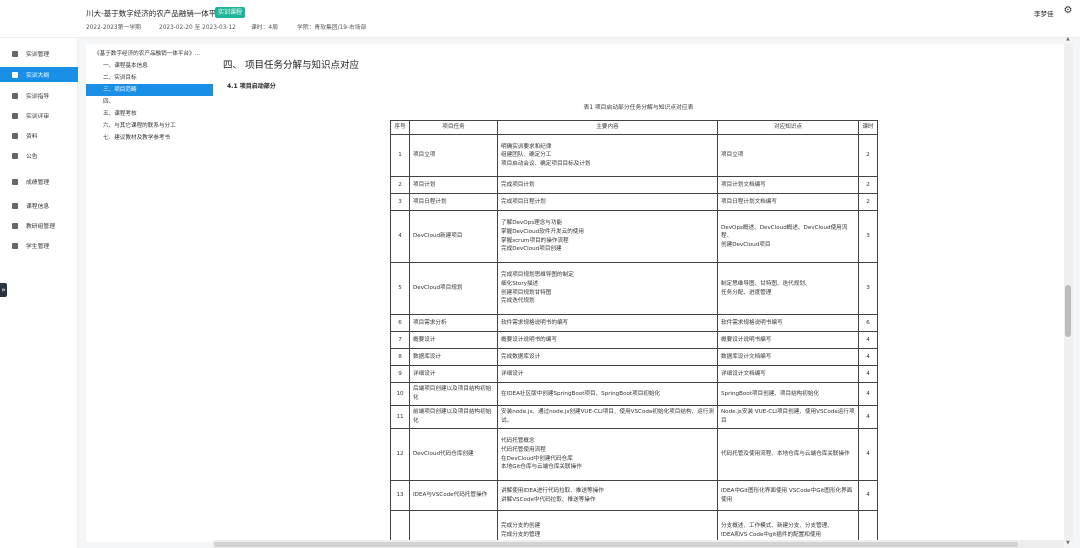 The width and height of the screenshot is (1080, 548). Describe the element at coordinates (634, 340) in the screenshot. I see `table-row: 7 概要设计 概要设计说明书的编写 概要设计说明书编写 4` at that location.